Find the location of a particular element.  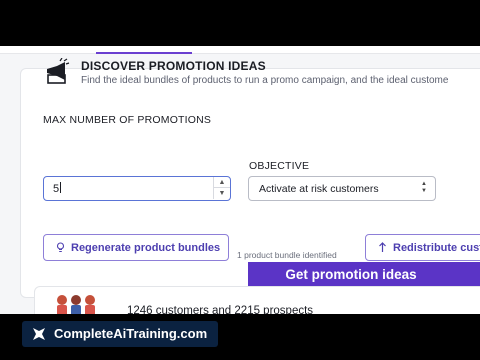

regenerate-bundles-button: Regenerate product bundles is located at coordinates (136, 247).